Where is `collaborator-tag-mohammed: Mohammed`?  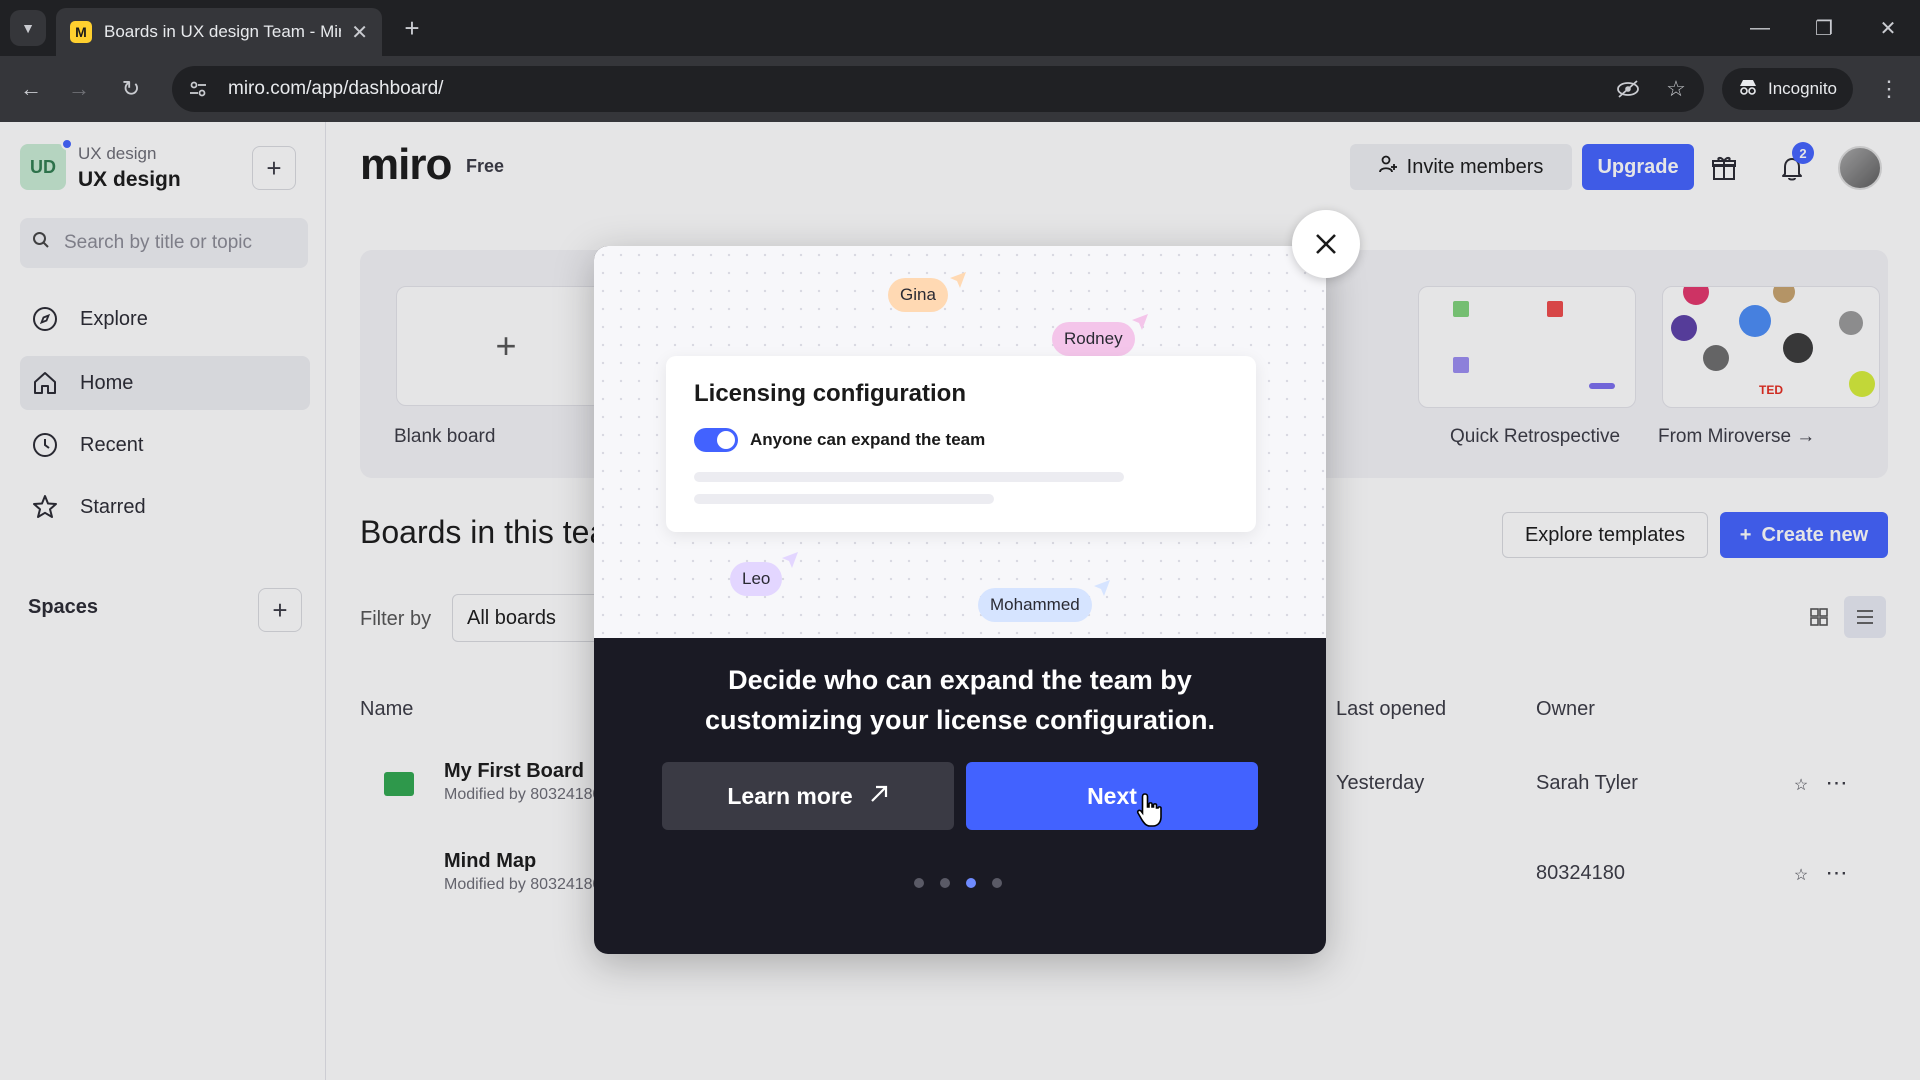
collaborator-tag-mohammed: Mohammed is located at coordinates (1035, 605).